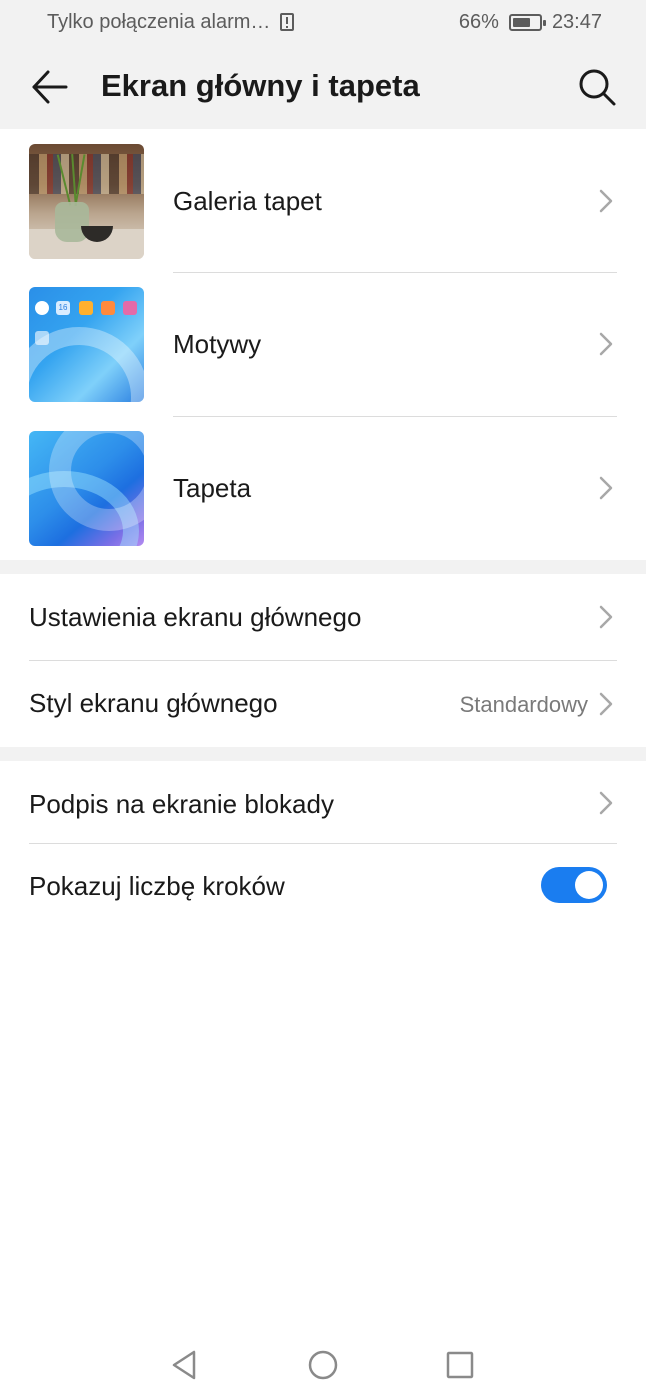  I want to click on alert-icon, so click(287, 22).